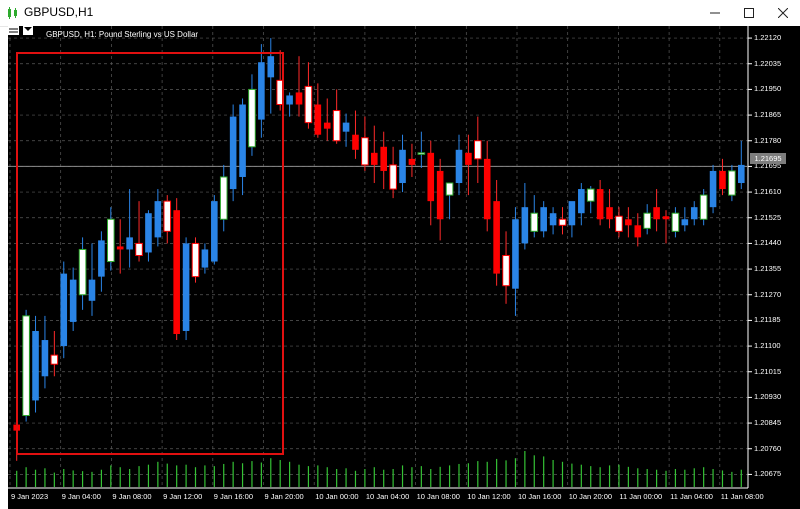 This screenshot has height=509, width=800. I want to click on price-label: 1.21440, so click(768, 243).